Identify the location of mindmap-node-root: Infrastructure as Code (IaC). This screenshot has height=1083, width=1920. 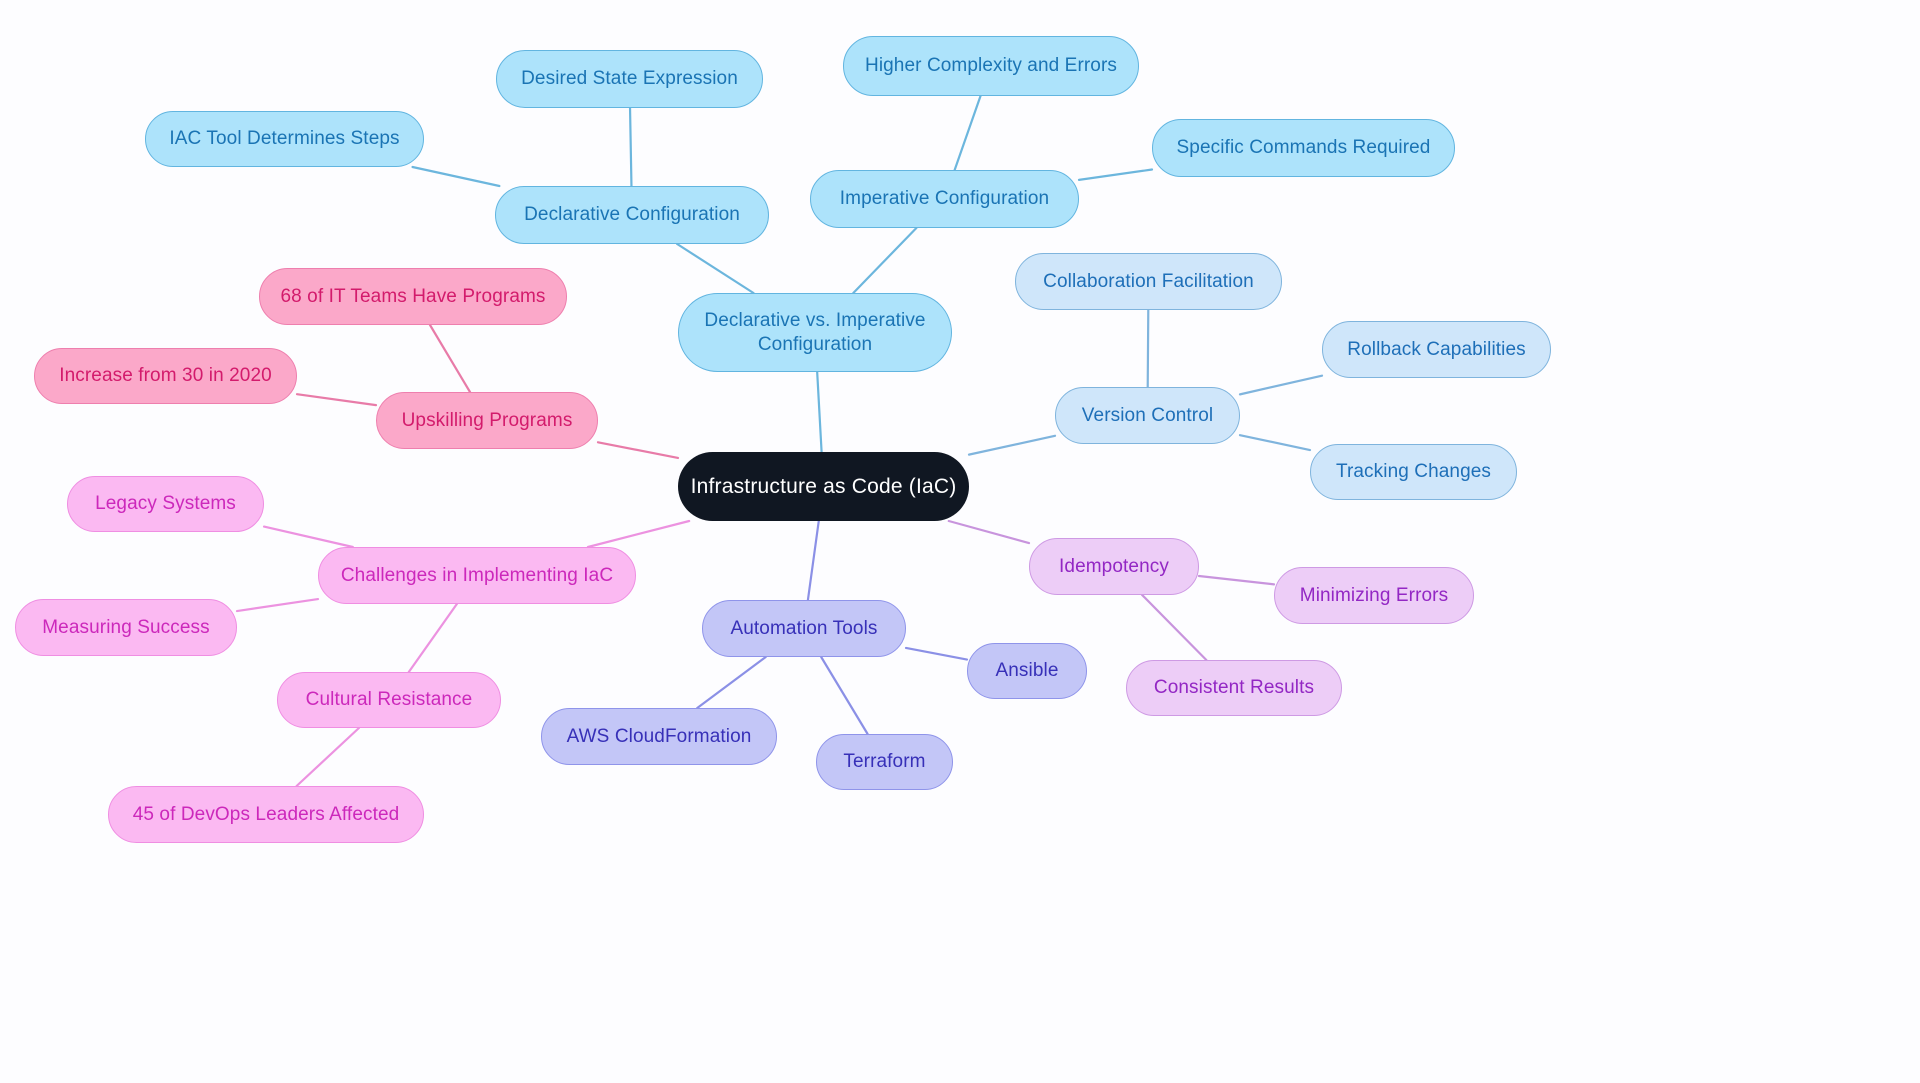
(823, 486).